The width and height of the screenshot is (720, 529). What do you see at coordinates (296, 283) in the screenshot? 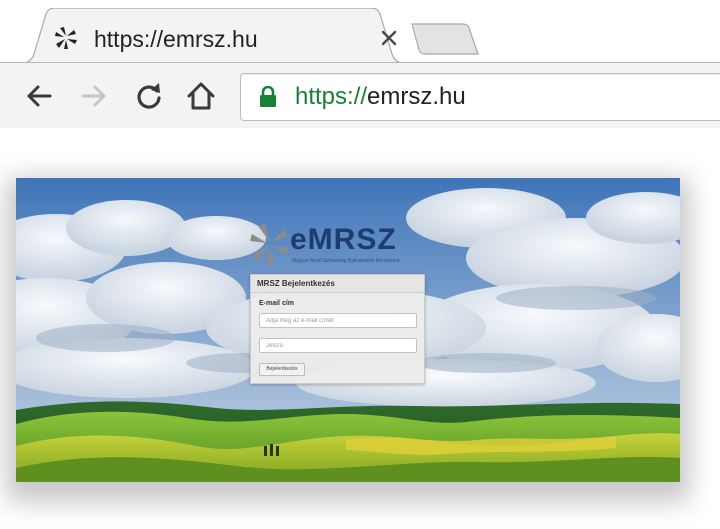
I see `login-title: MRSZ Bejelentkezés` at bounding box center [296, 283].